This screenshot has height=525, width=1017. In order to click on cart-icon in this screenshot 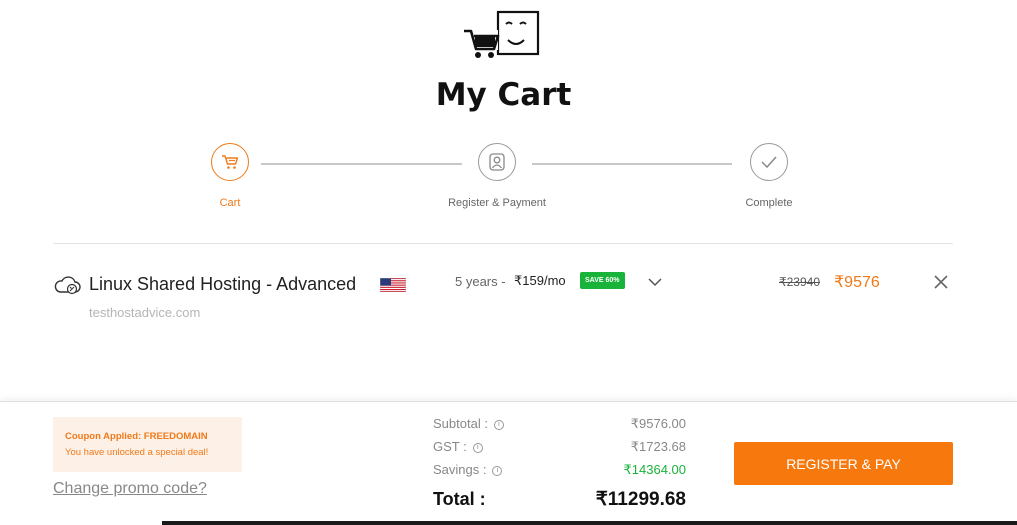, I will do `click(230, 162)`.